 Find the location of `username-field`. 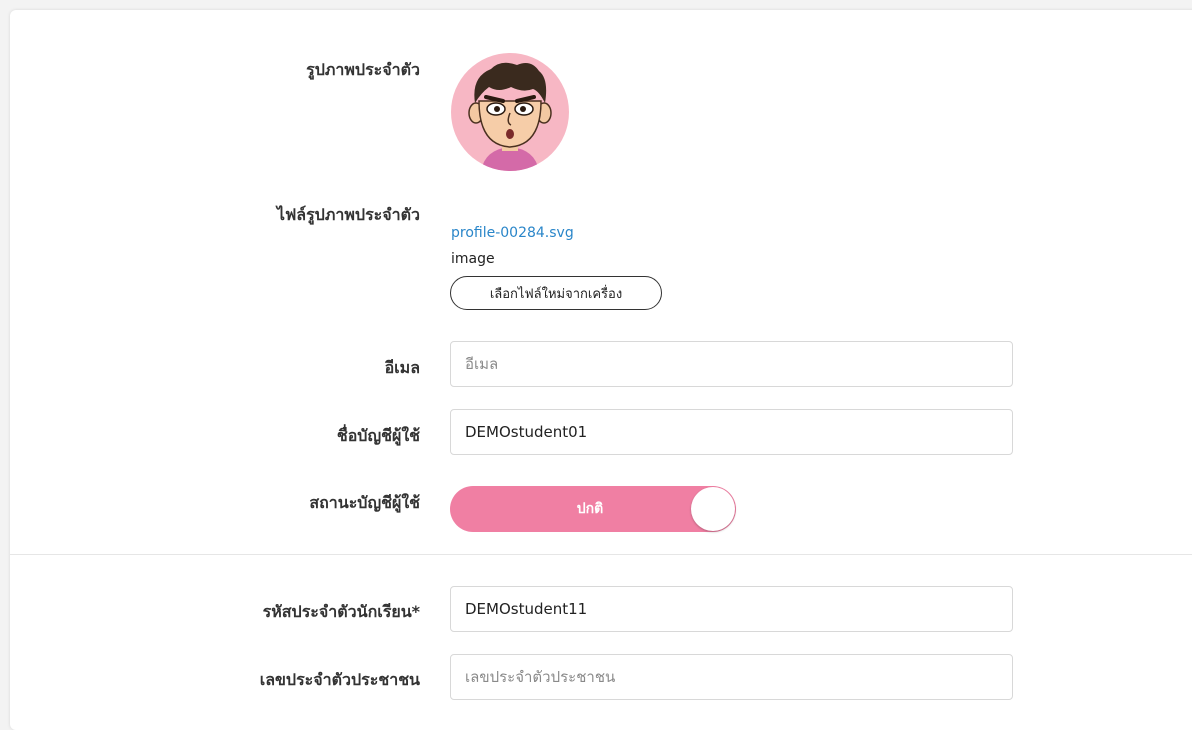

username-field is located at coordinates (731, 432).